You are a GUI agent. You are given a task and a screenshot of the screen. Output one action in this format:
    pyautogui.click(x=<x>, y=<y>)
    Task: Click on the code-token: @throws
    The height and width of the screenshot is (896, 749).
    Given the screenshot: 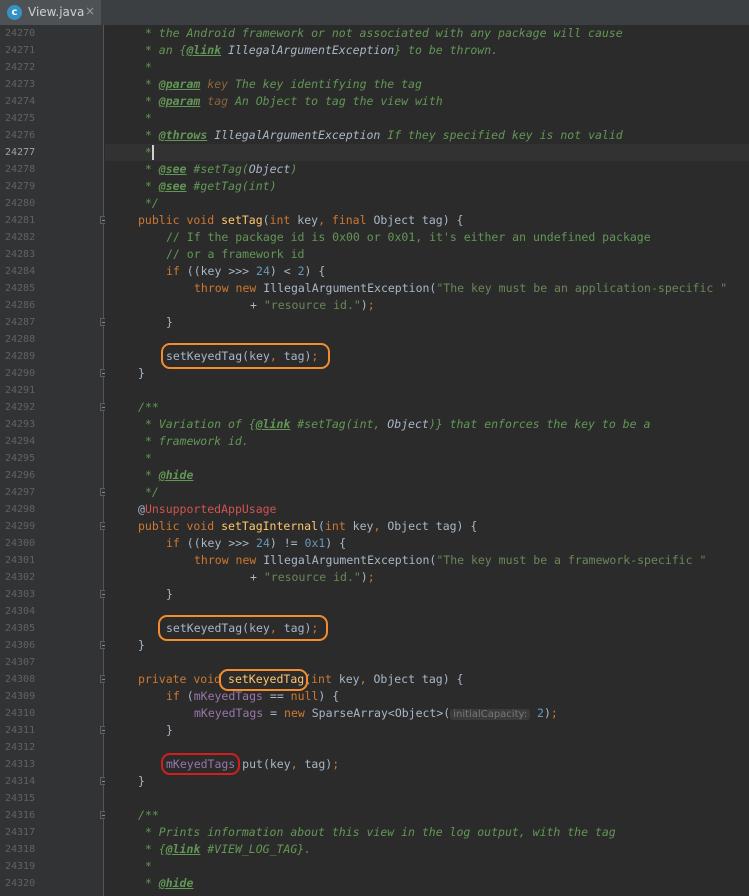 What is the action you would take?
    pyautogui.click(x=183, y=135)
    